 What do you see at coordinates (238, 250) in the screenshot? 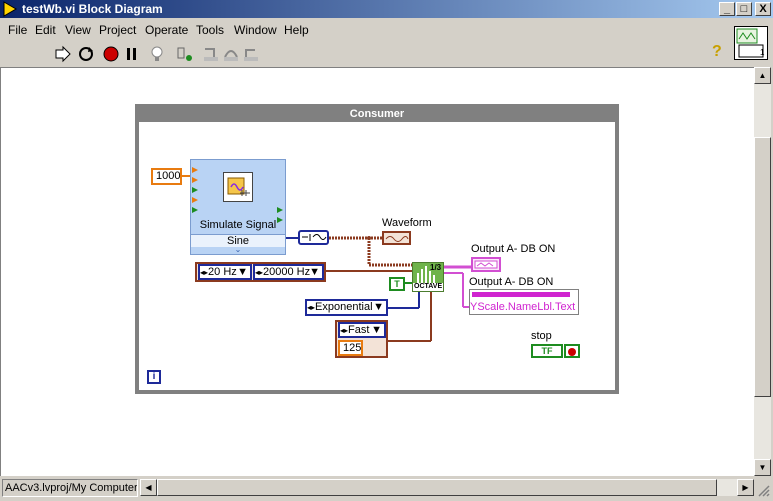
I see `expand-chevron-icon: ⌄` at bounding box center [238, 250].